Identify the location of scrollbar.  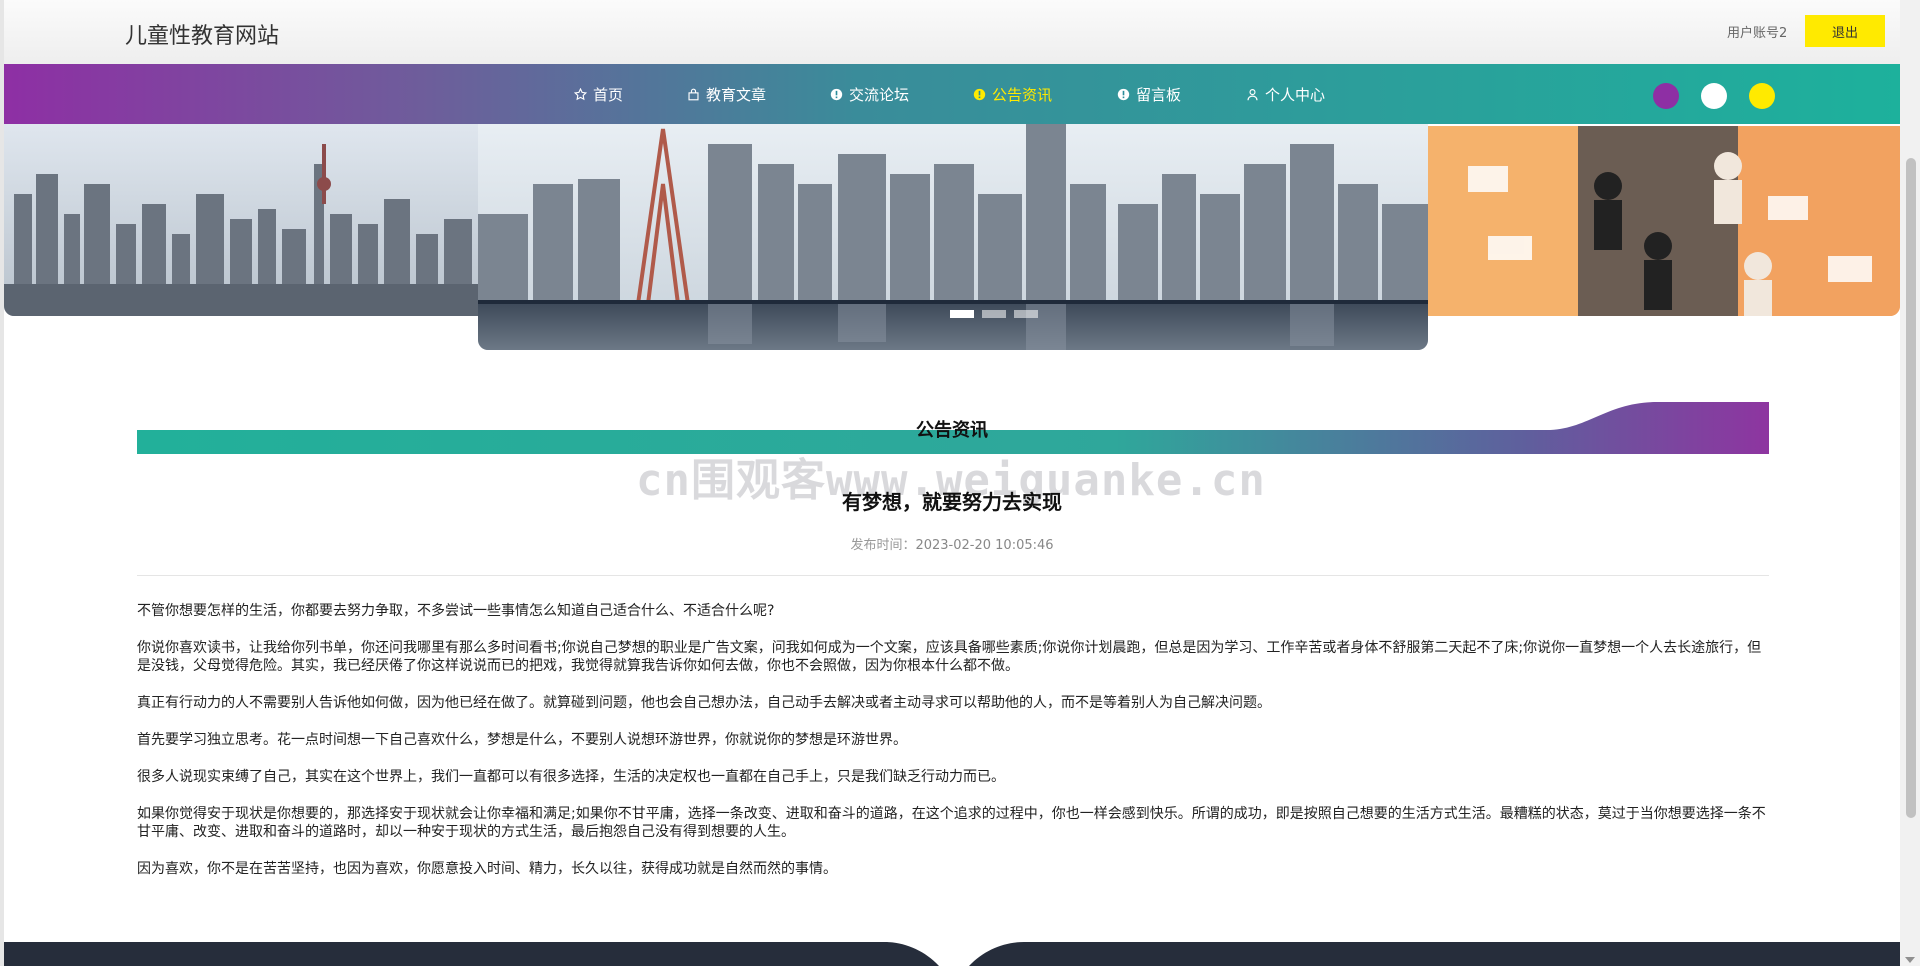
(1910, 483).